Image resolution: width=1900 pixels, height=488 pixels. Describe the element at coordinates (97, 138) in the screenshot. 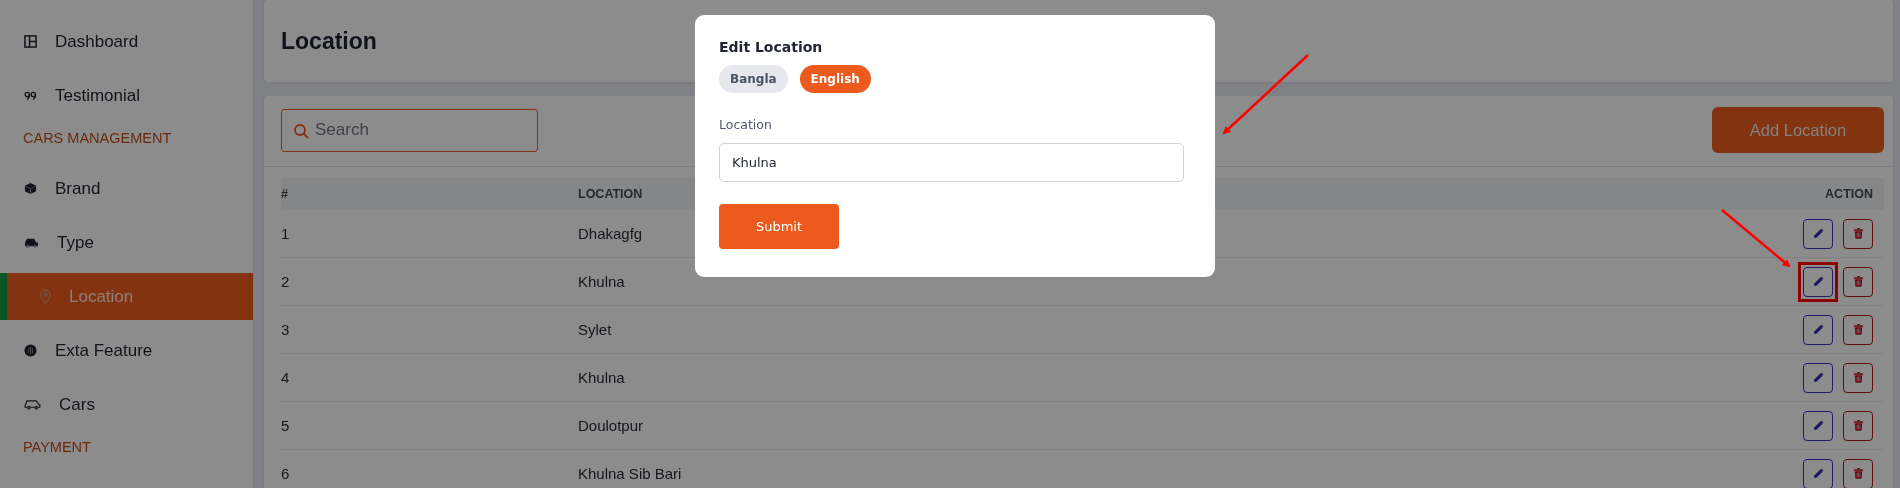

I see `sidebar-section-heading: CARS MANAGEMENT` at that location.